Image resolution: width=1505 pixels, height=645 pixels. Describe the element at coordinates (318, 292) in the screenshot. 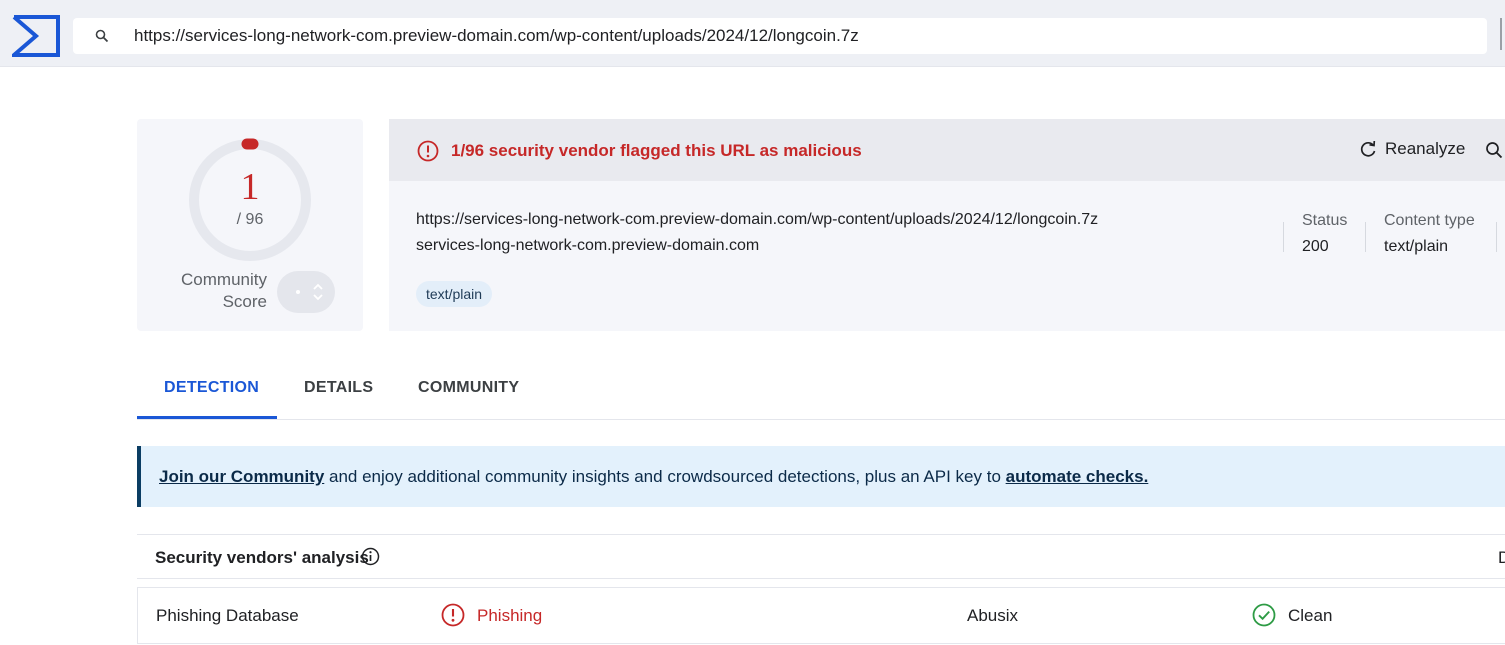

I see `vote-arrows-icon` at that location.